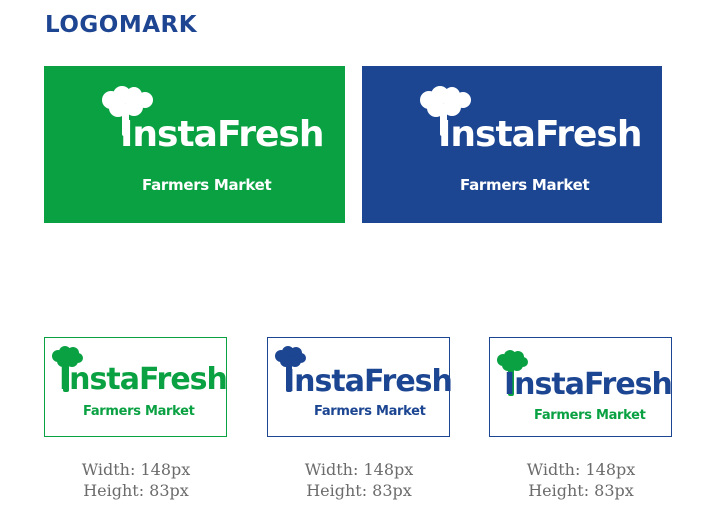  I want to click on section-title: LOGOMARK, so click(121, 25).